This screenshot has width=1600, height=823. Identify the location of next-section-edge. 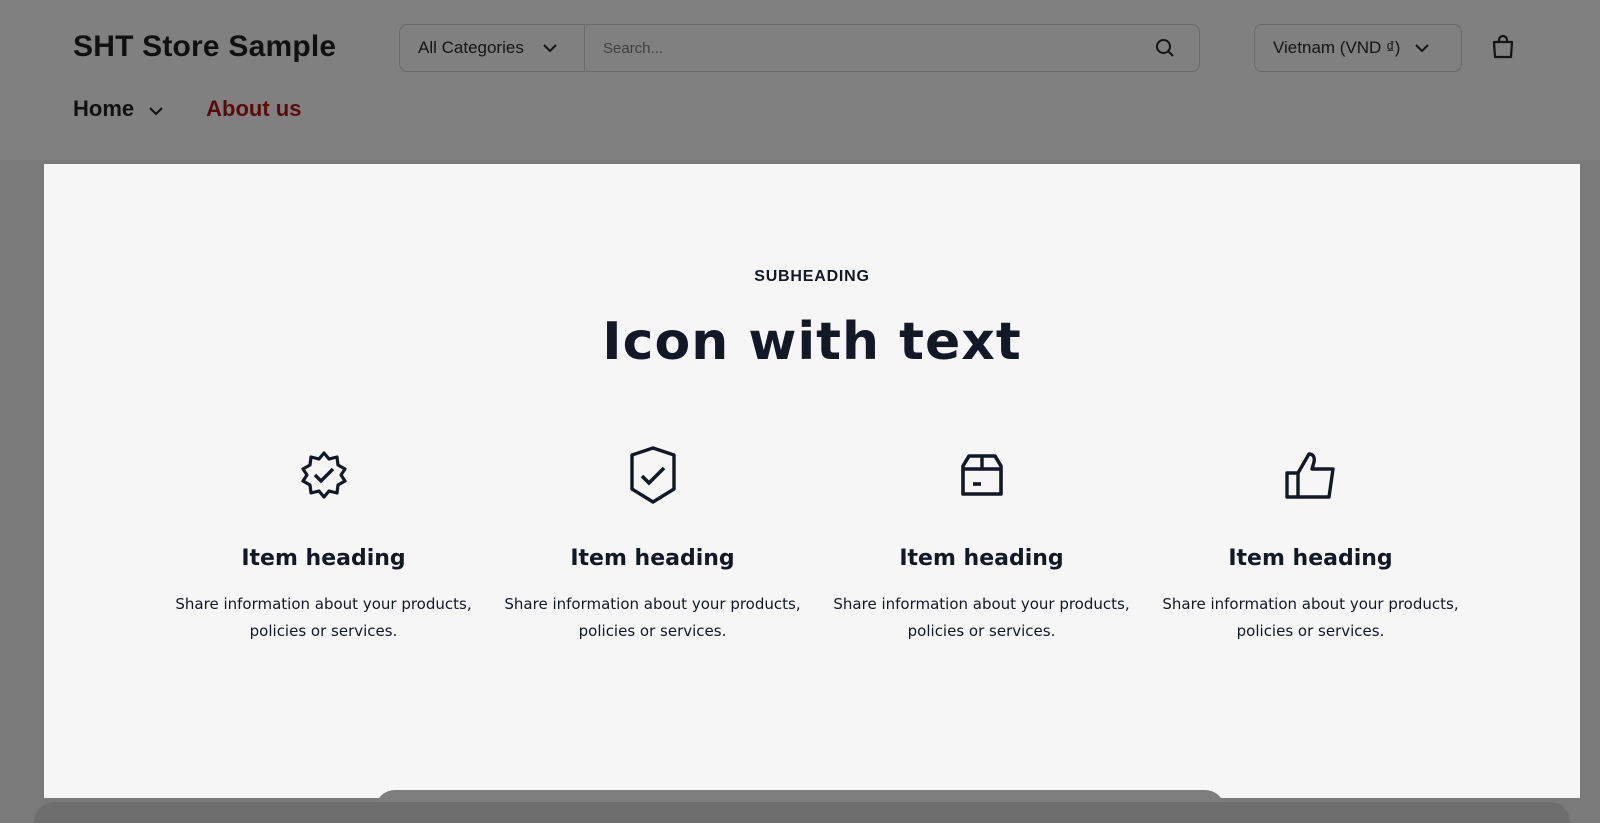
(802, 812).